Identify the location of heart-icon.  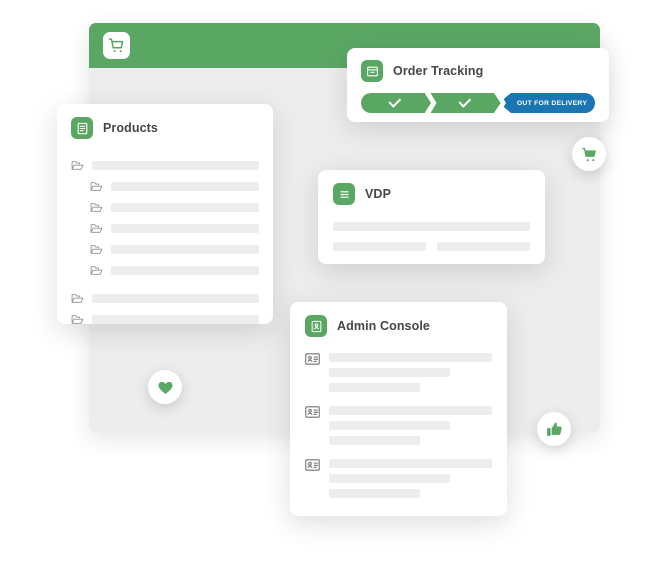
(165, 387).